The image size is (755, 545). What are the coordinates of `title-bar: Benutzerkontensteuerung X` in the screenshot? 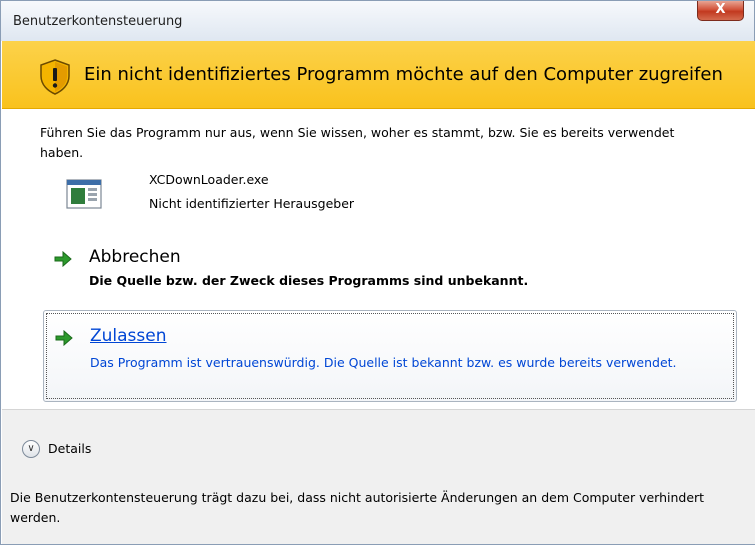 It's located at (377, 21).